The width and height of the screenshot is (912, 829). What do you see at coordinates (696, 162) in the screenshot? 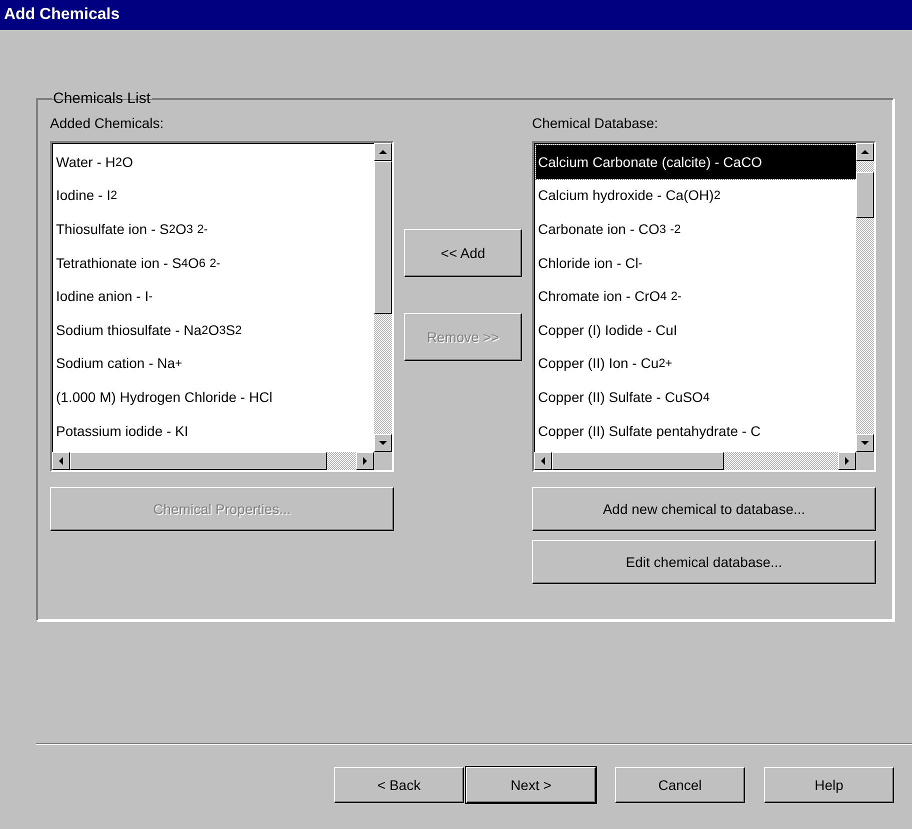
I see `list-item: Calcium Carbonate (calcite) - CaCO` at bounding box center [696, 162].